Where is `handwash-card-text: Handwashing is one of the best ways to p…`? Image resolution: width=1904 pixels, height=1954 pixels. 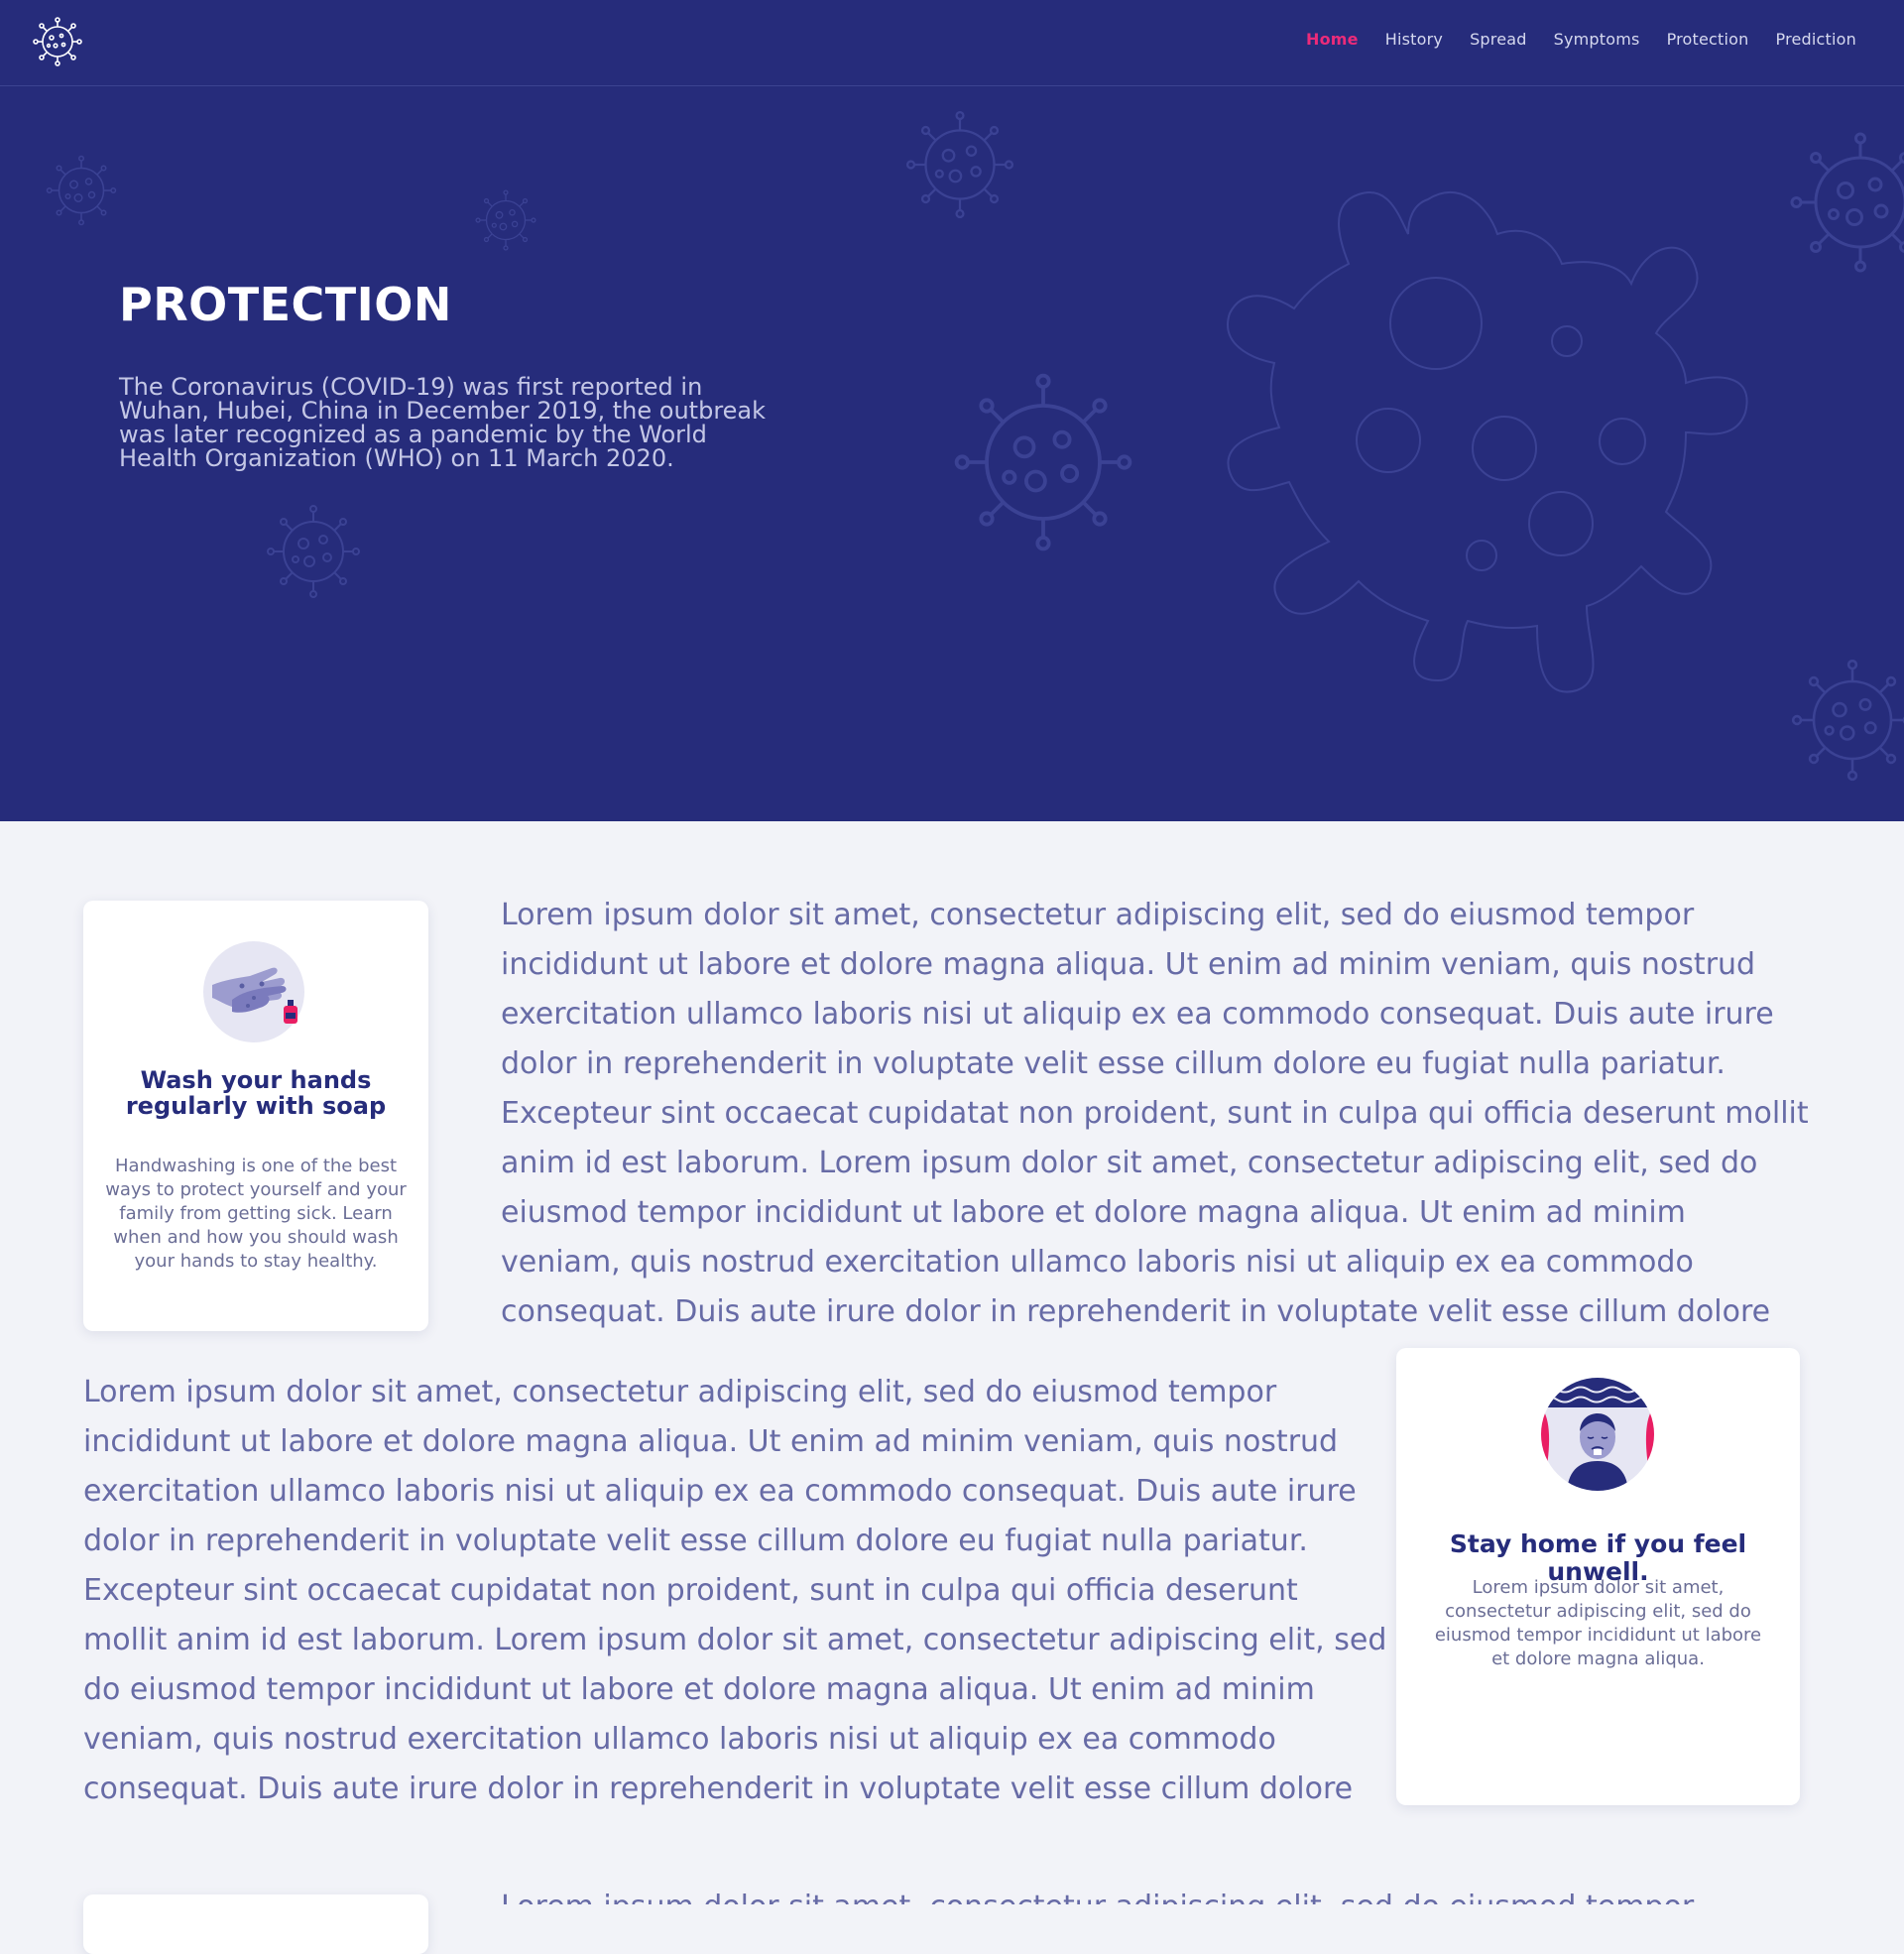 handwash-card-text: Handwashing is one of the best ways to p… is located at coordinates (256, 1214).